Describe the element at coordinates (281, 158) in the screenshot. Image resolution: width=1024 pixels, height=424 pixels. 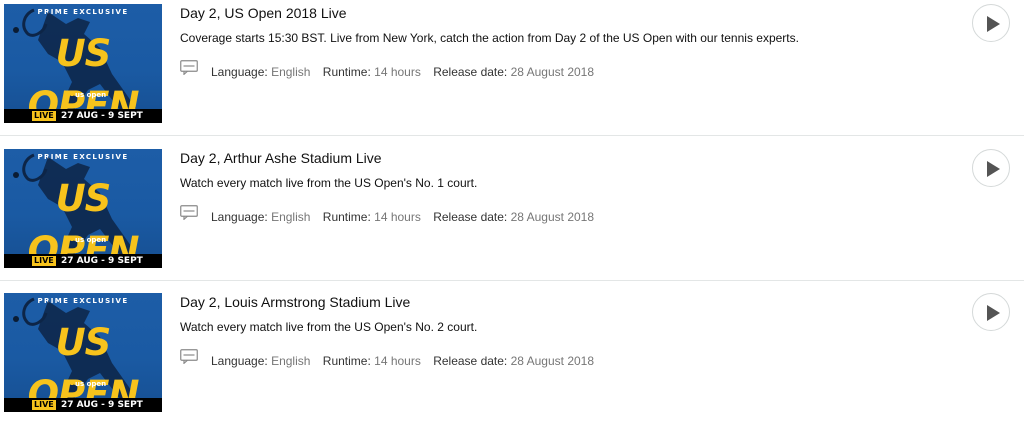
I see `episode-title: Day 2, Arthur Ashe Stadium Live` at that location.